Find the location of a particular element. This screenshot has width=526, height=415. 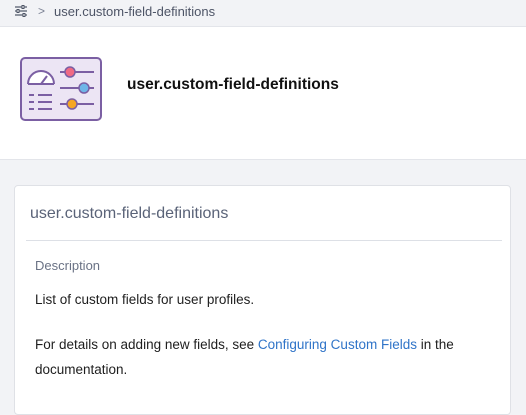

breadcrumb: > user.custom-field-definitions is located at coordinates (263, 11).